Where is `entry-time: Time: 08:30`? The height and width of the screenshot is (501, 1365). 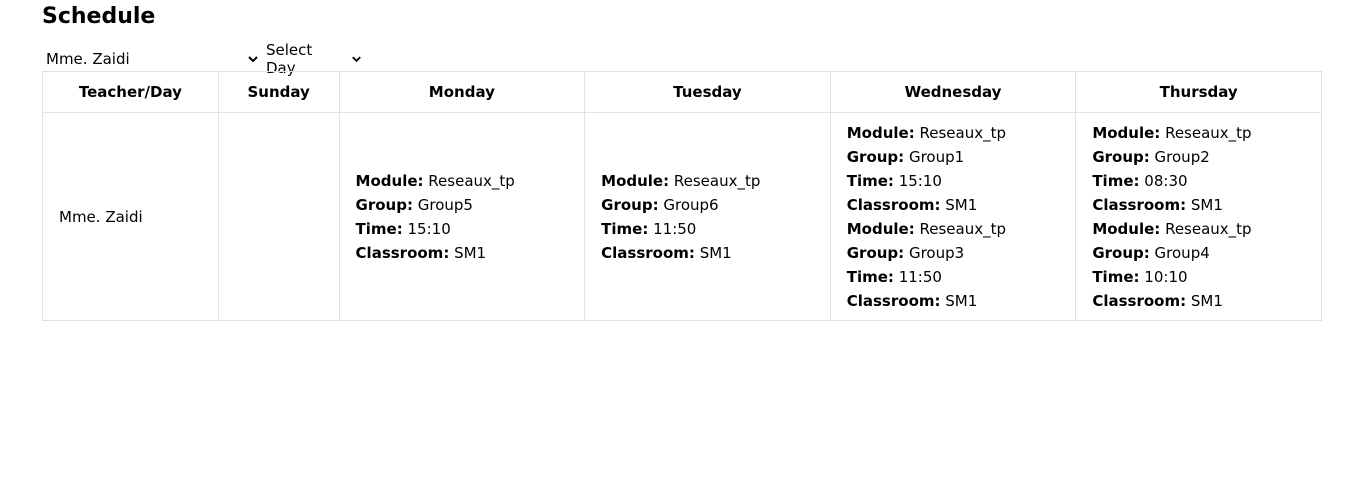 entry-time: Time: 08:30 is located at coordinates (1198, 181).